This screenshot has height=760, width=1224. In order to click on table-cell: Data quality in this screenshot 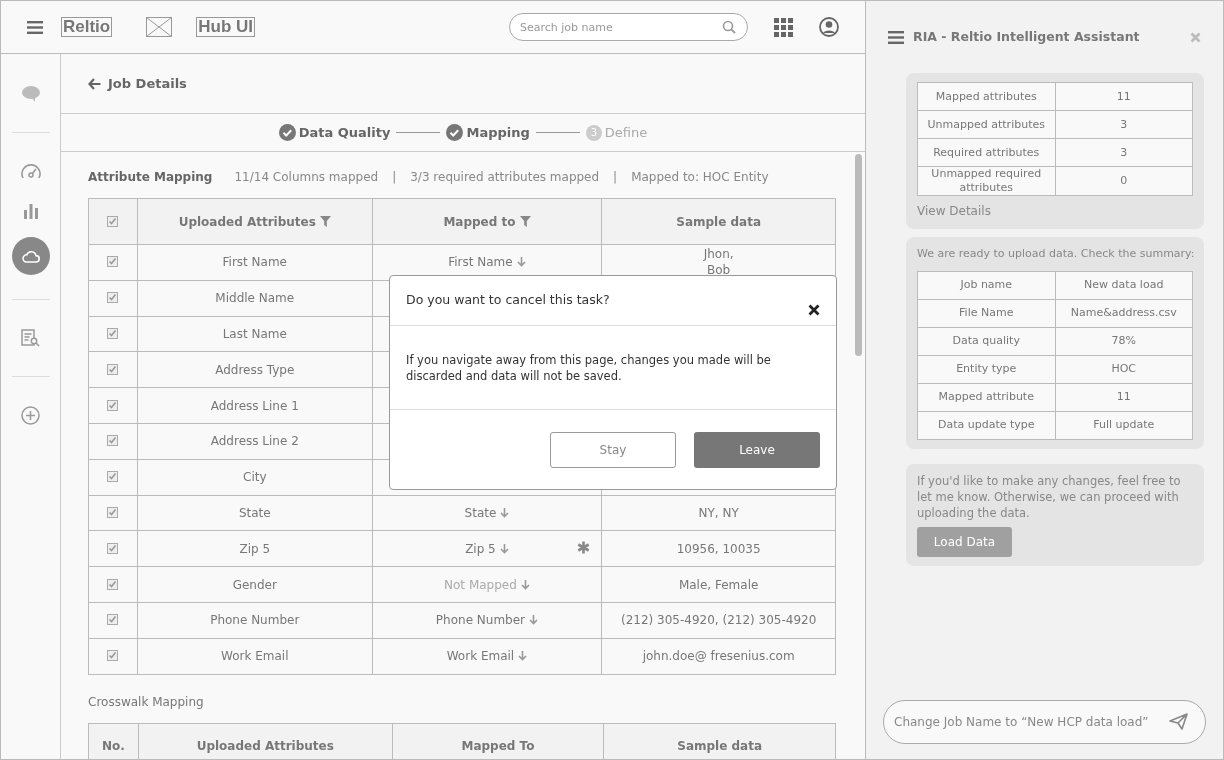, I will do `click(986, 341)`.